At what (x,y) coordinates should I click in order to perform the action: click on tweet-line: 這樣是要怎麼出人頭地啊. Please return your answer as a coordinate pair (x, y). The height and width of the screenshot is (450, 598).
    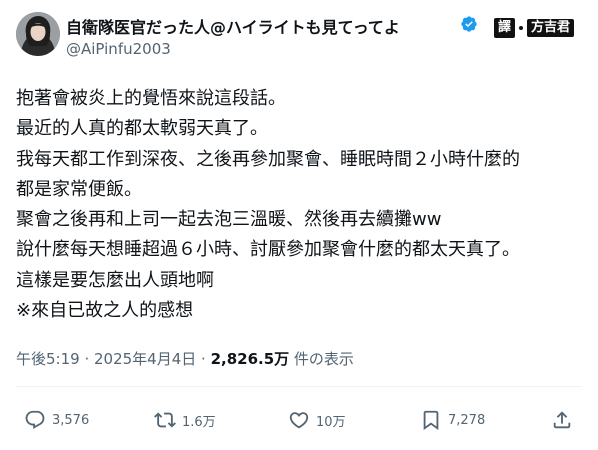
    Looking at the image, I should click on (115, 280).